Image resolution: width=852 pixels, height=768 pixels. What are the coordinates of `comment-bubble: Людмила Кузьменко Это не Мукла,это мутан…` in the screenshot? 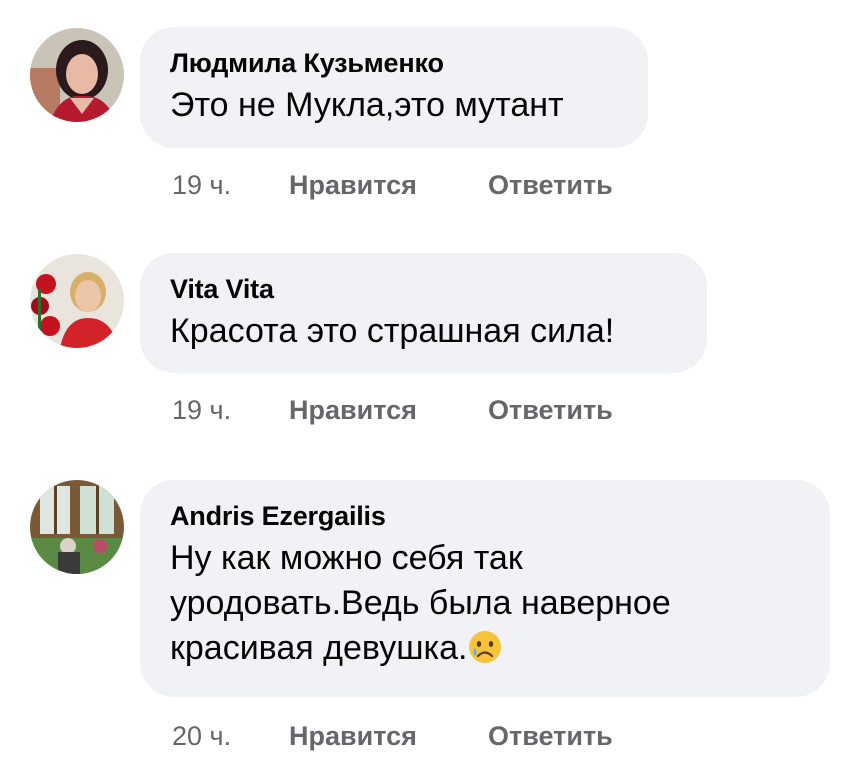 It's located at (394, 87).